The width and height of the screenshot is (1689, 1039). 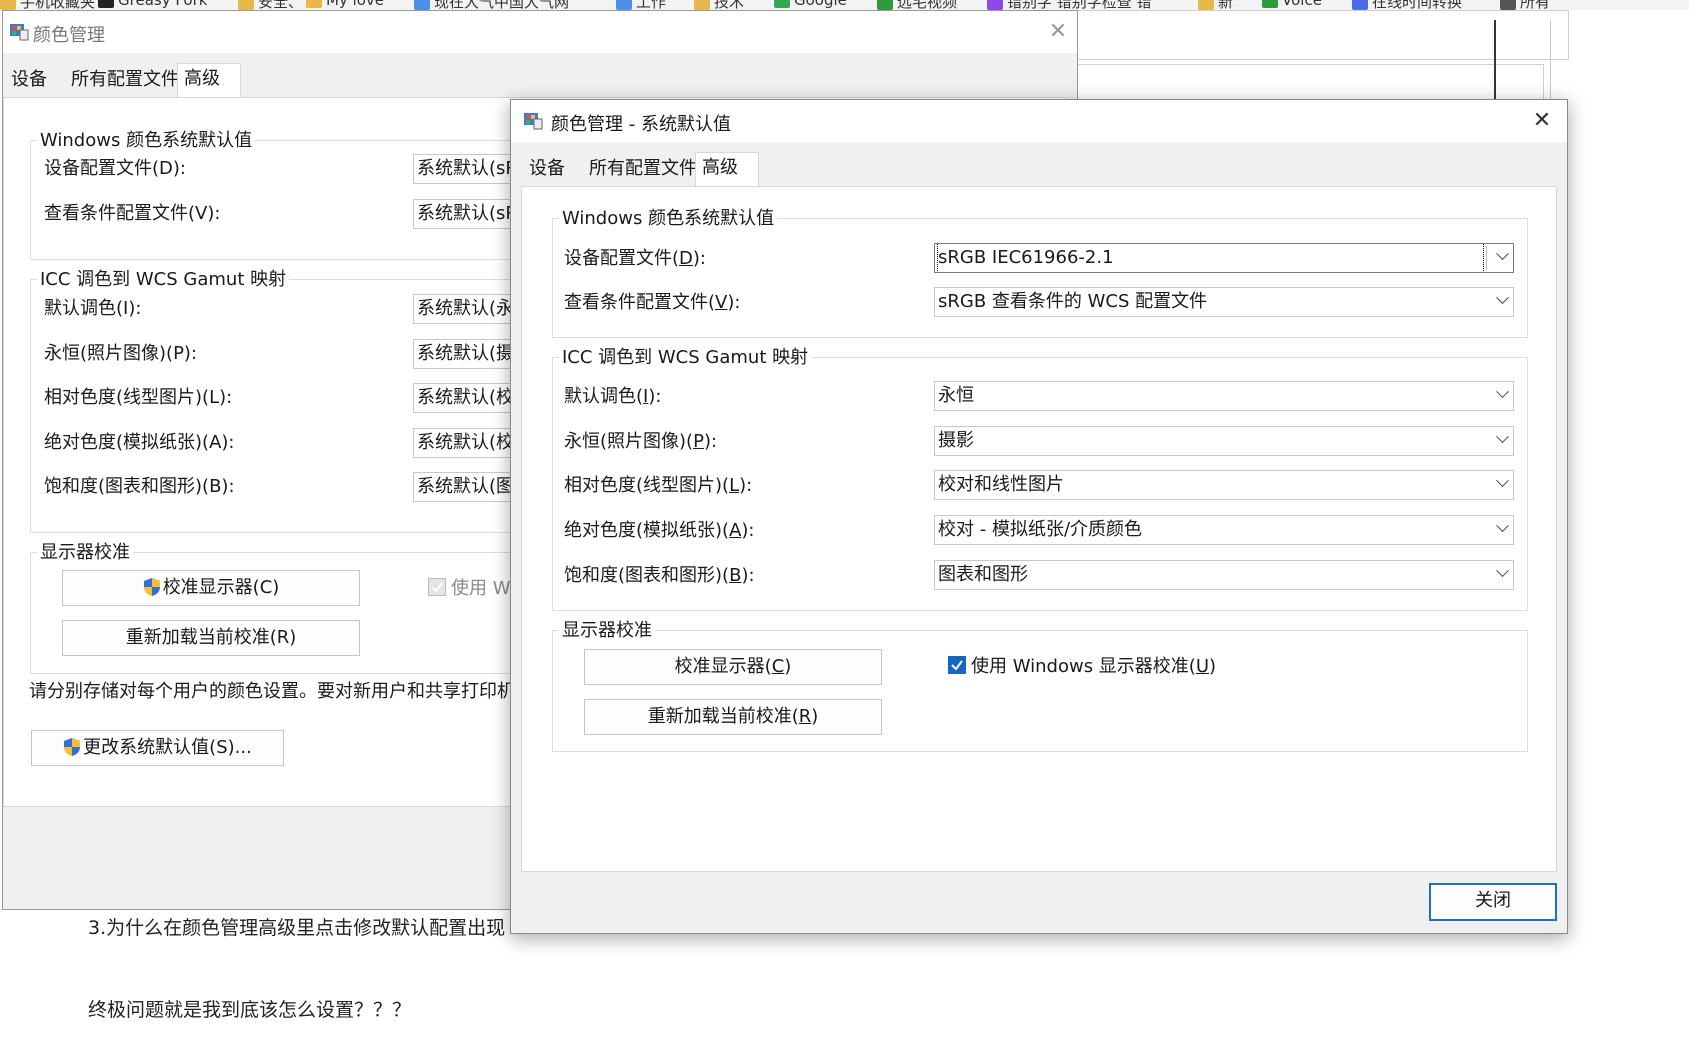 I want to click on tab-strip: 设备 所有配置文件 高级, so click(x=540, y=80).